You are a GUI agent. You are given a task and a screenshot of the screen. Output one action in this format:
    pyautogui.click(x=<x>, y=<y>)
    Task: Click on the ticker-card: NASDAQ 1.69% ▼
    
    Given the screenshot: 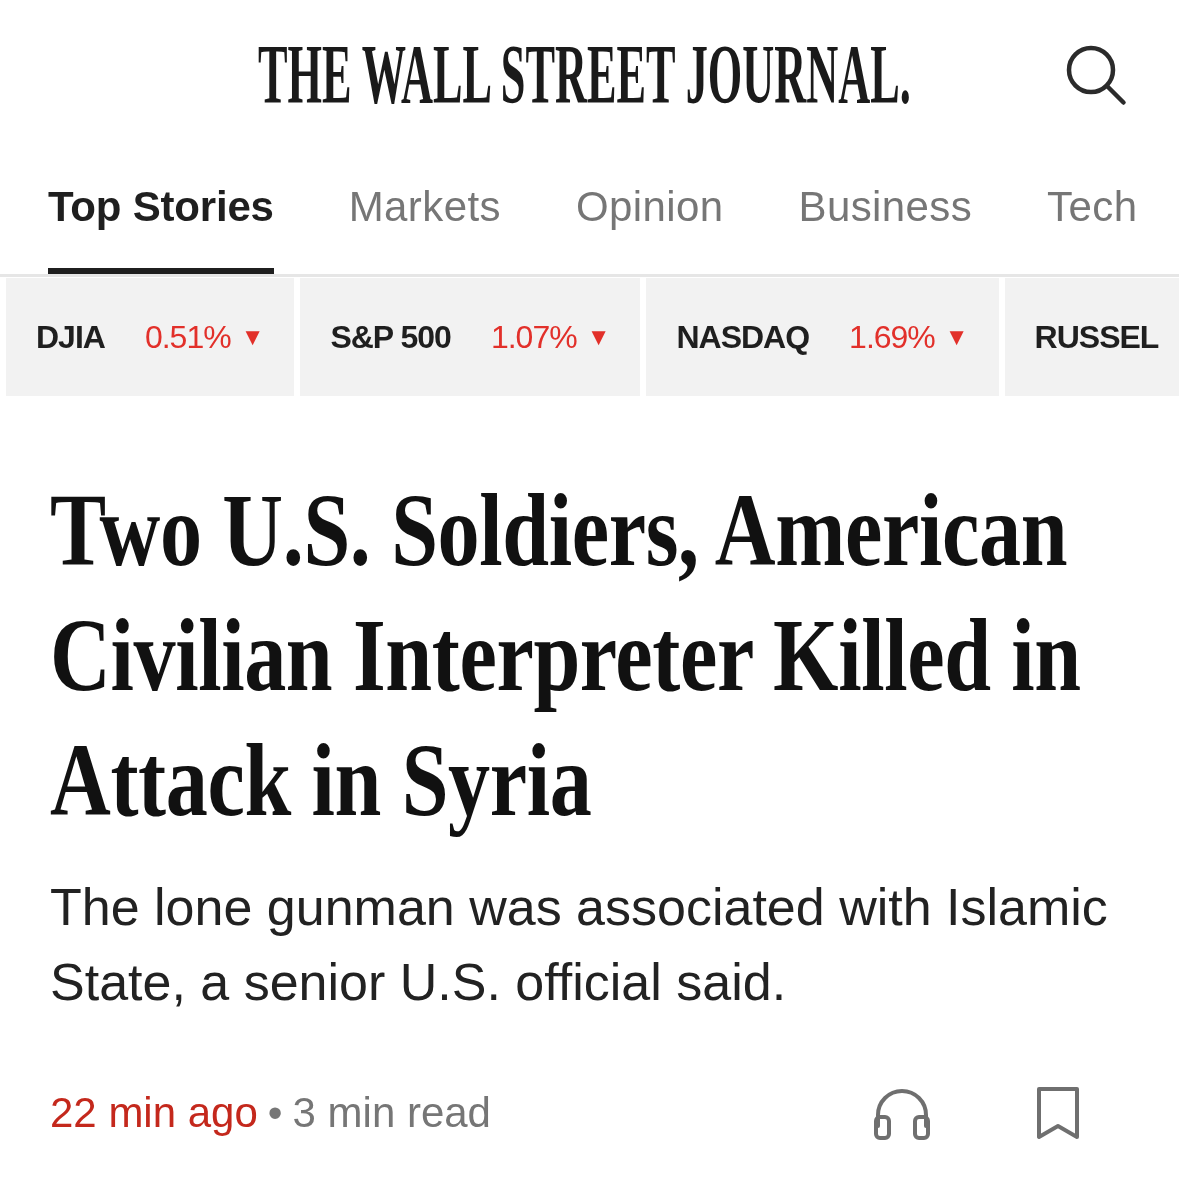 What is the action you would take?
    pyautogui.click(x=822, y=337)
    